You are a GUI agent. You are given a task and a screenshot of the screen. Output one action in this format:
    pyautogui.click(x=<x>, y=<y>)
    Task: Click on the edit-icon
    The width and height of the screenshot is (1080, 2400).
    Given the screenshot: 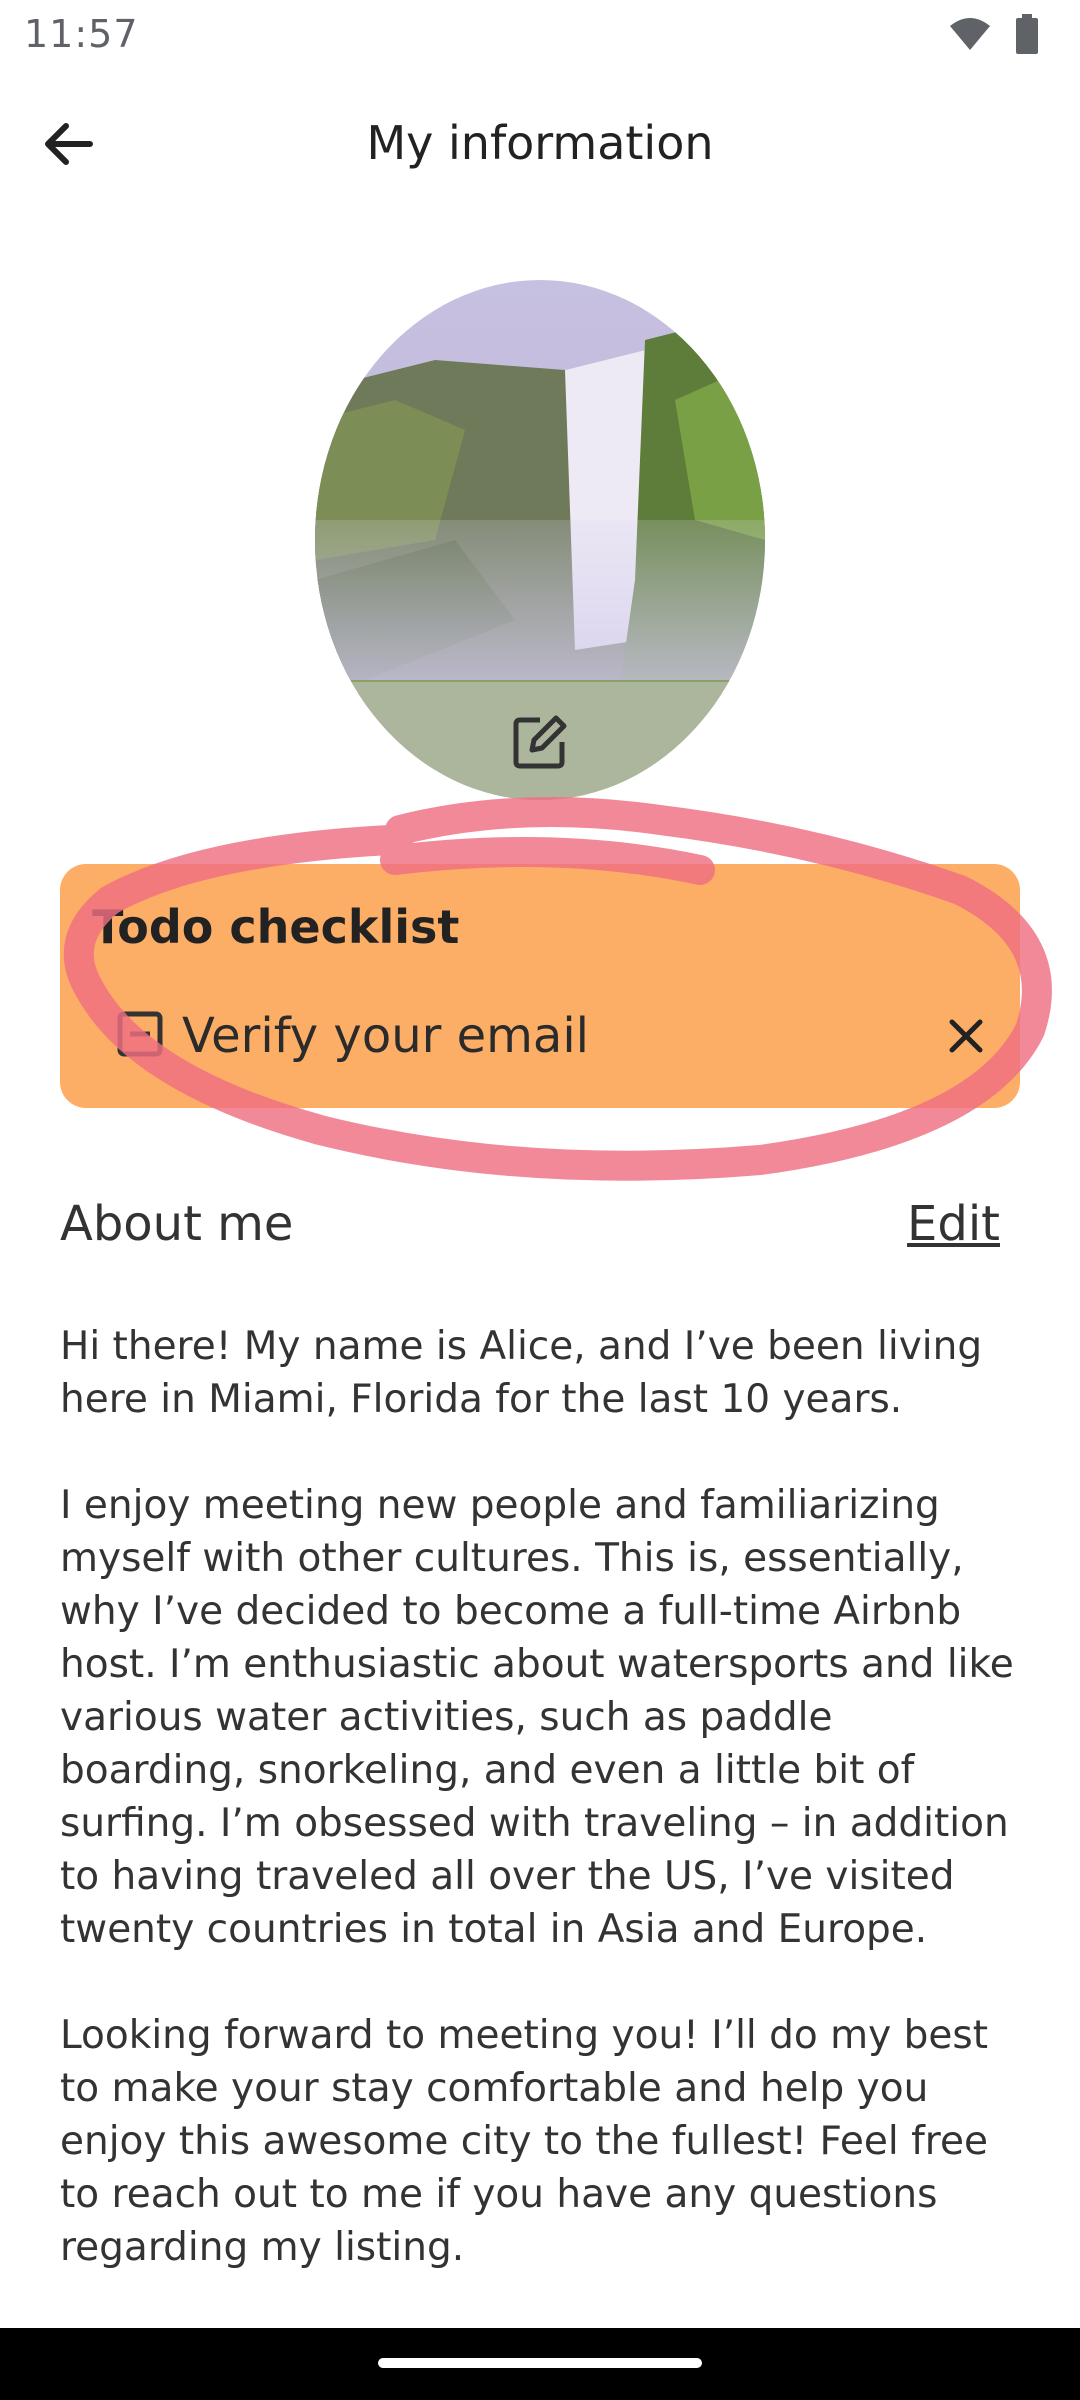 What is the action you would take?
    pyautogui.click(x=540, y=744)
    